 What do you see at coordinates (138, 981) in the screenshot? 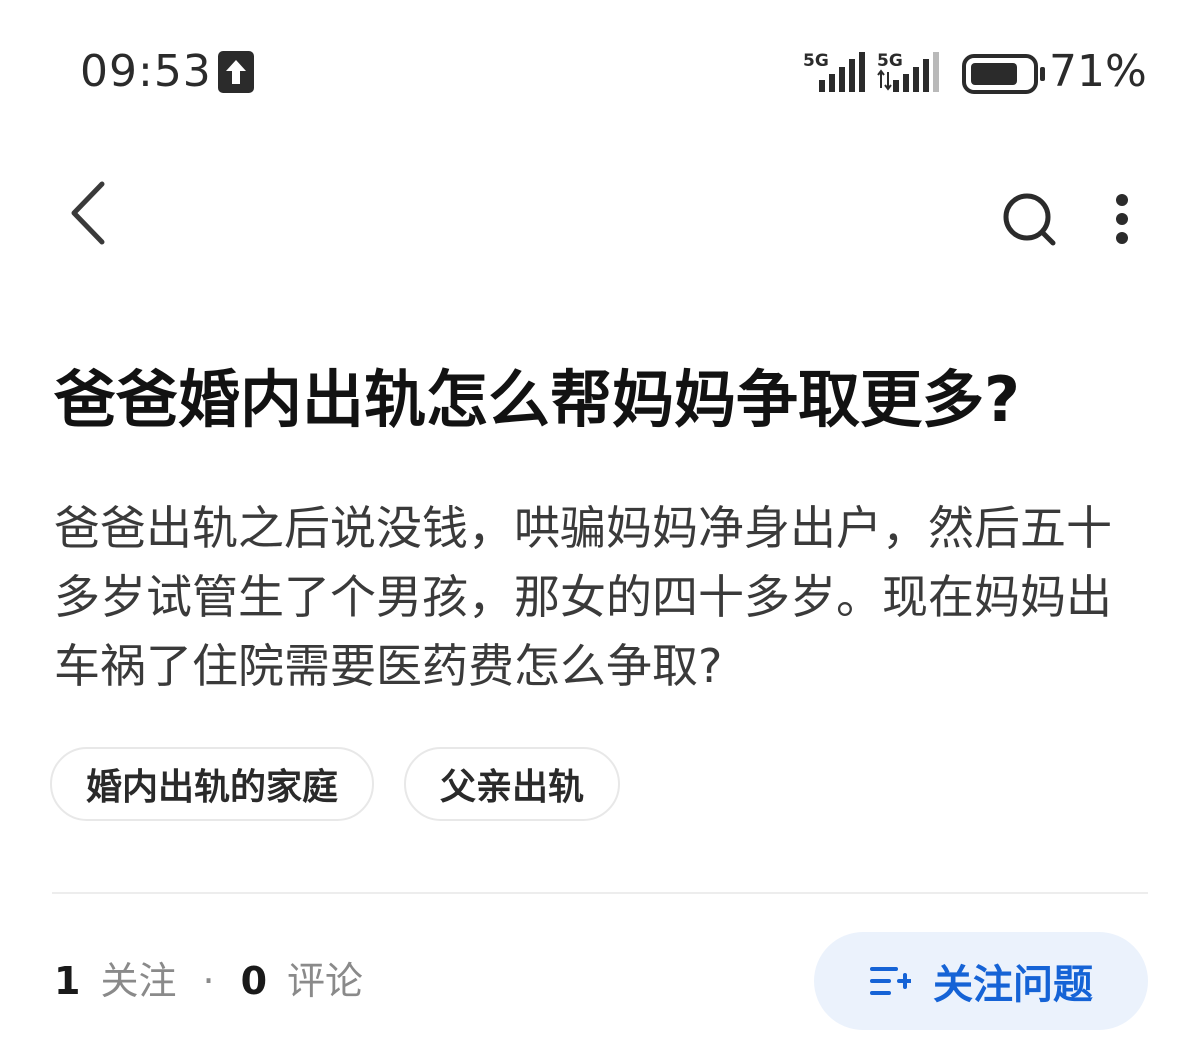
I see `followers-label: 关注` at bounding box center [138, 981].